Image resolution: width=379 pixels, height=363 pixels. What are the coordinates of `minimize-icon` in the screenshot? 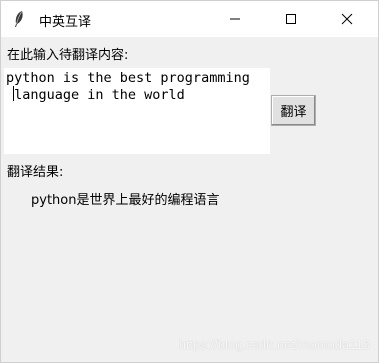 It's located at (235, 19).